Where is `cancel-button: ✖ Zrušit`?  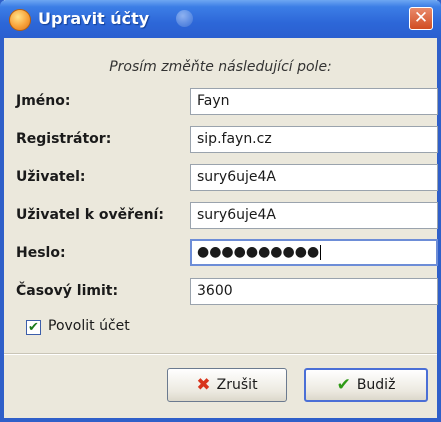
cancel-button: ✖ Zrušit is located at coordinates (227, 385).